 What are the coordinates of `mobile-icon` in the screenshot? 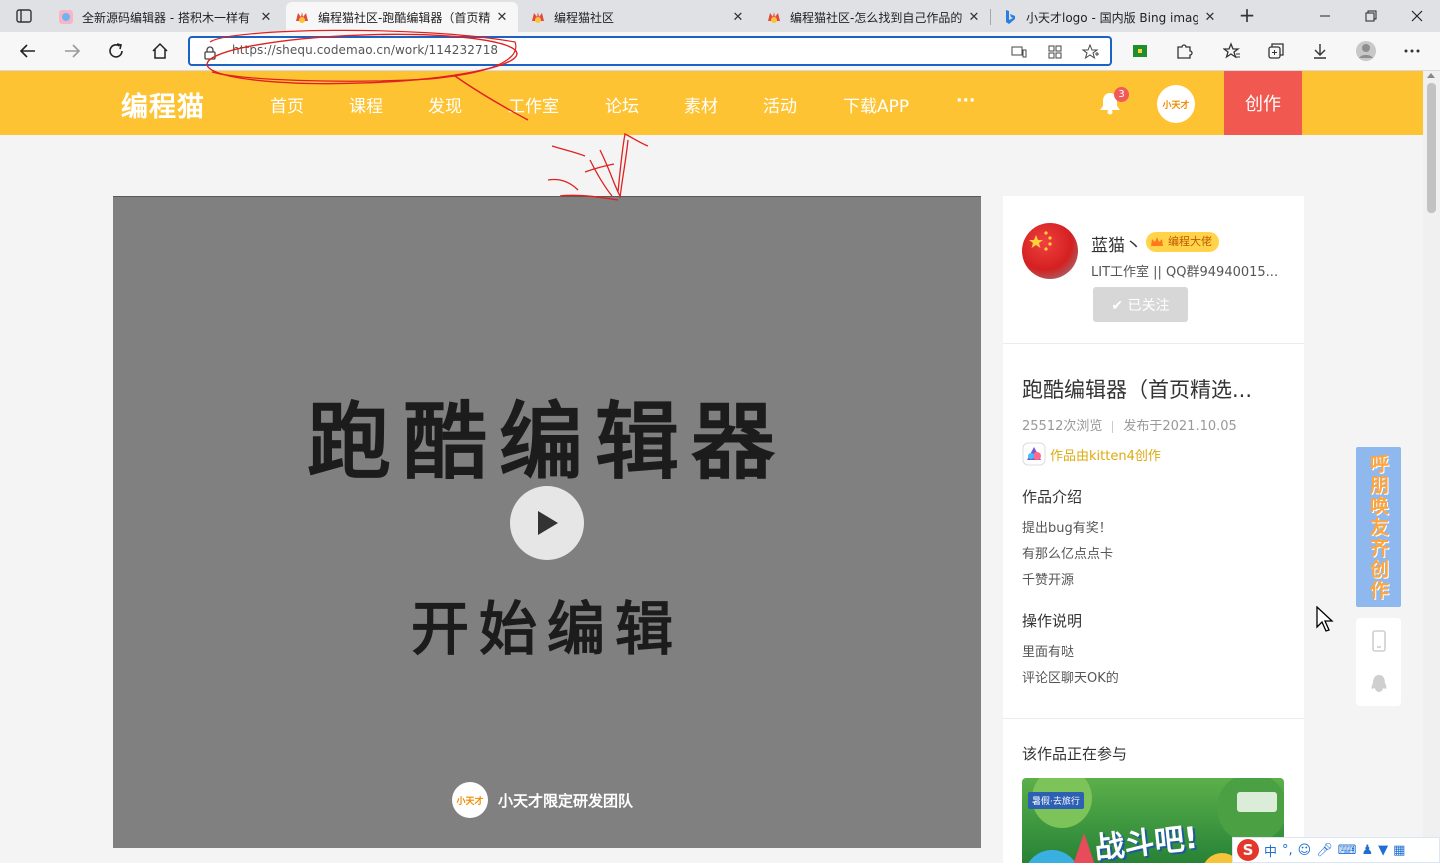 It's located at (1379, 641).